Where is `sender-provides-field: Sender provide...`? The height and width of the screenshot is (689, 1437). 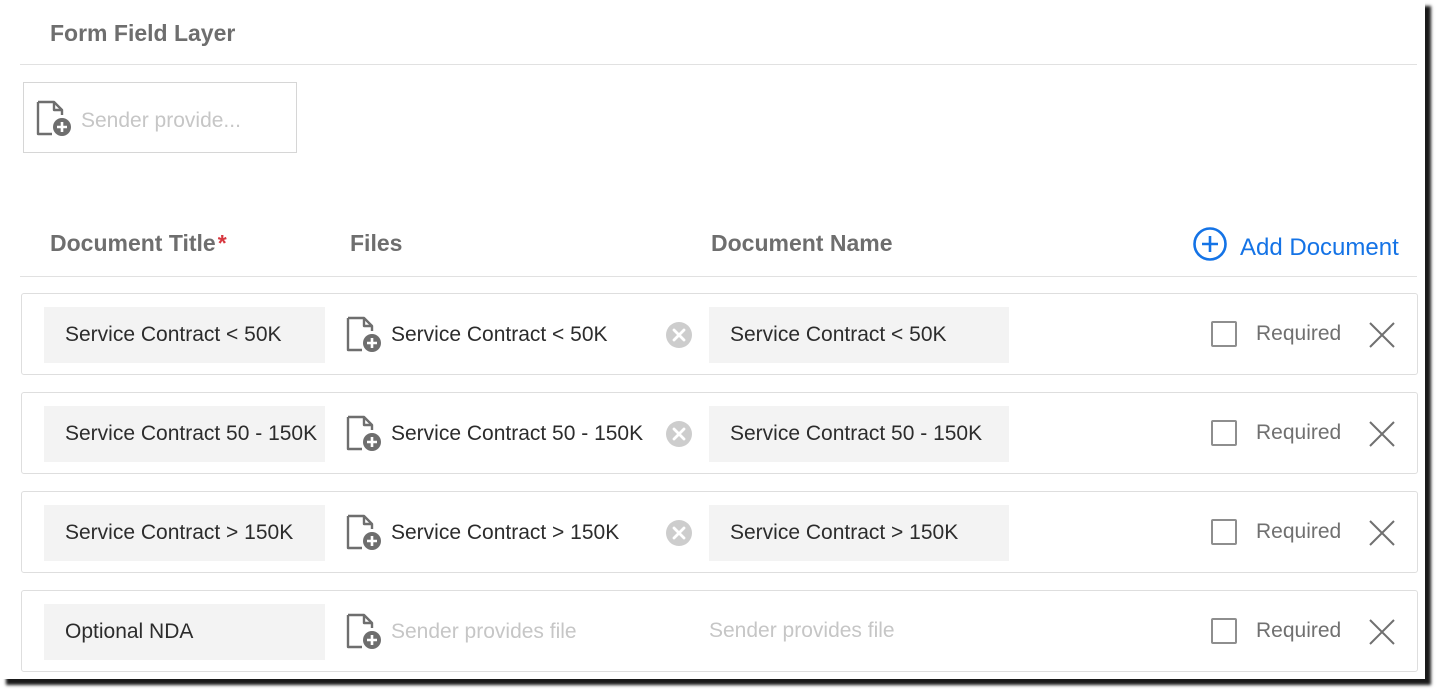 sender-provides-field: Sender provide... is located at coordinates (160, 117).